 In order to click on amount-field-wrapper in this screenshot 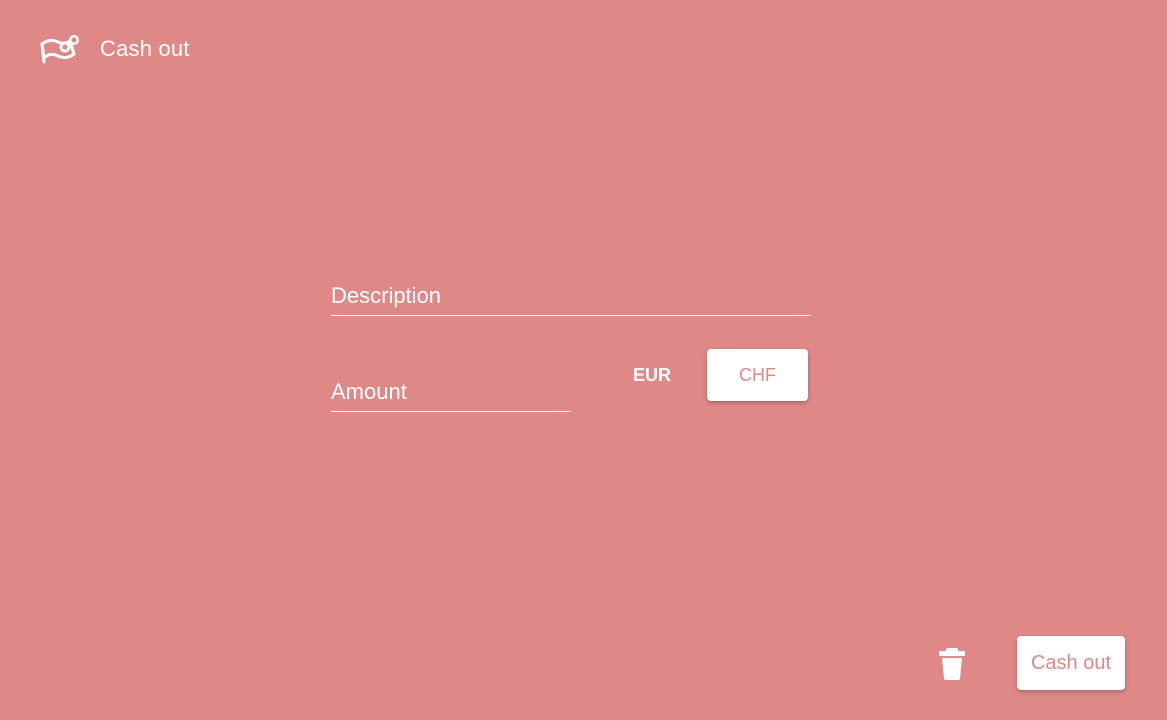, I will do `click(451, 380)`.